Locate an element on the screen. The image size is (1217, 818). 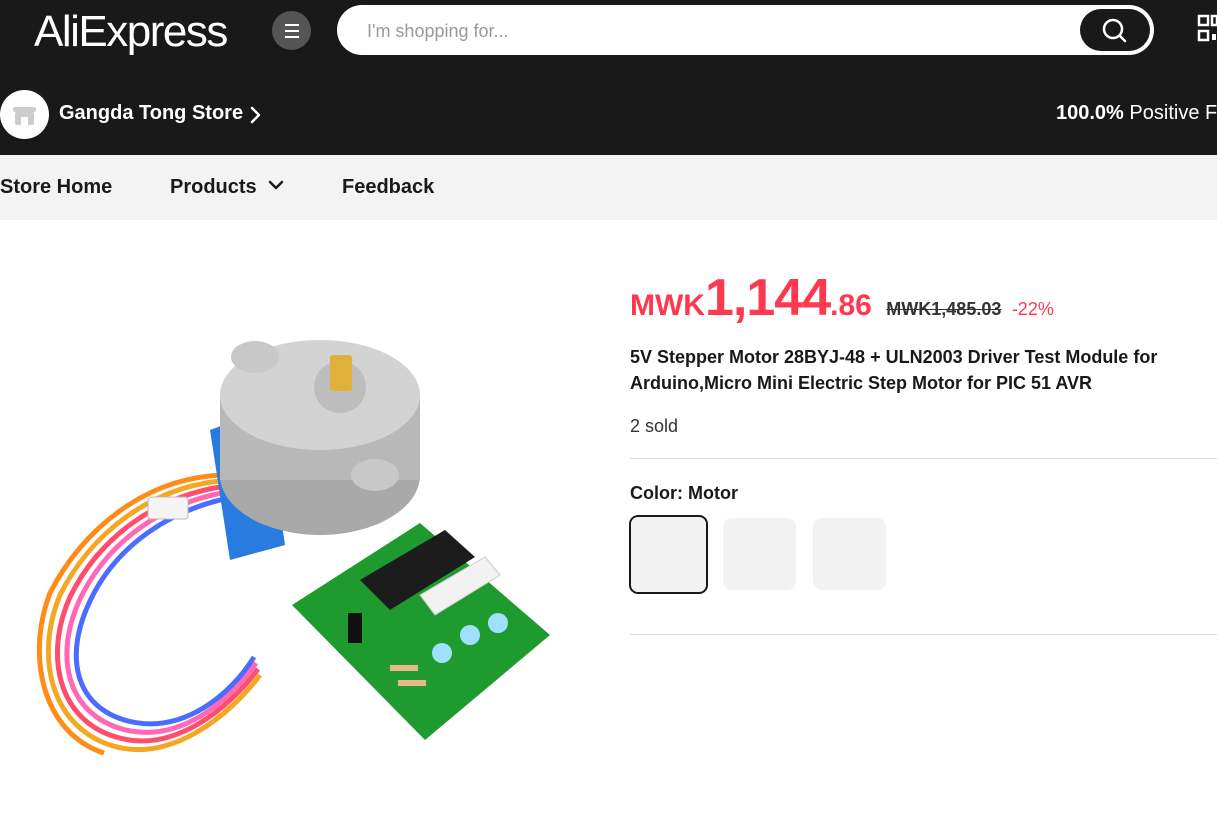
discount-badge: -22% is located at coordinates (1032, 309).